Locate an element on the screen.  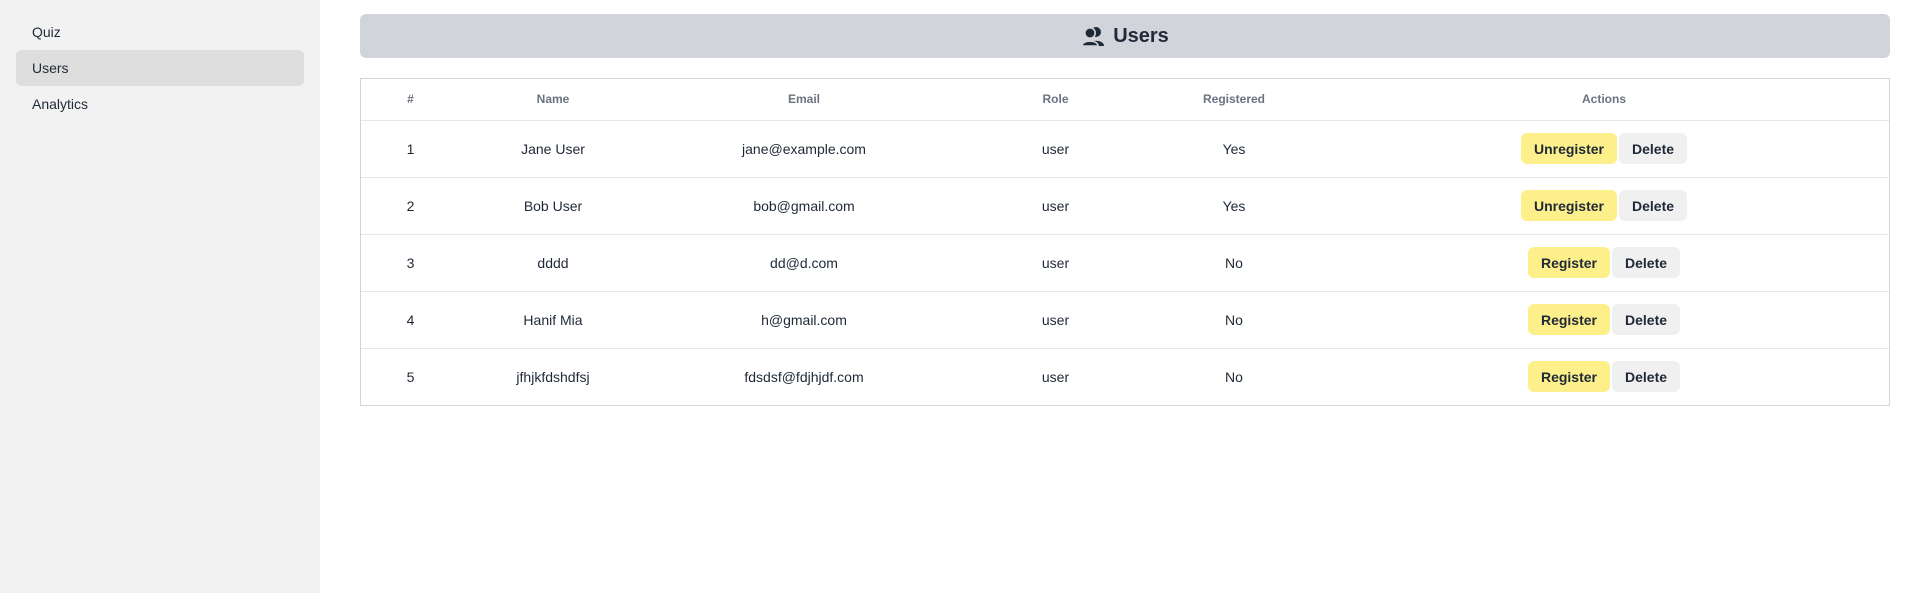
cell-email: fdsdsf@fdjhjdf.com is located at coordinates (804, 376).